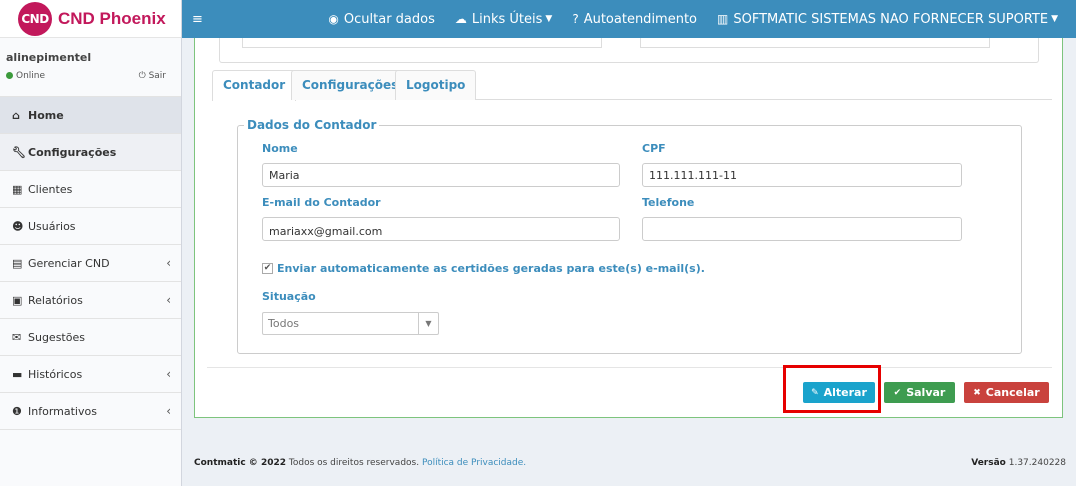 The width and height of the screenshot is (1076, 486). Describe the element at coordinates (632, 85) in the screenshot. I see `tab-bar: Contador Configurações Logotipo` at that location.